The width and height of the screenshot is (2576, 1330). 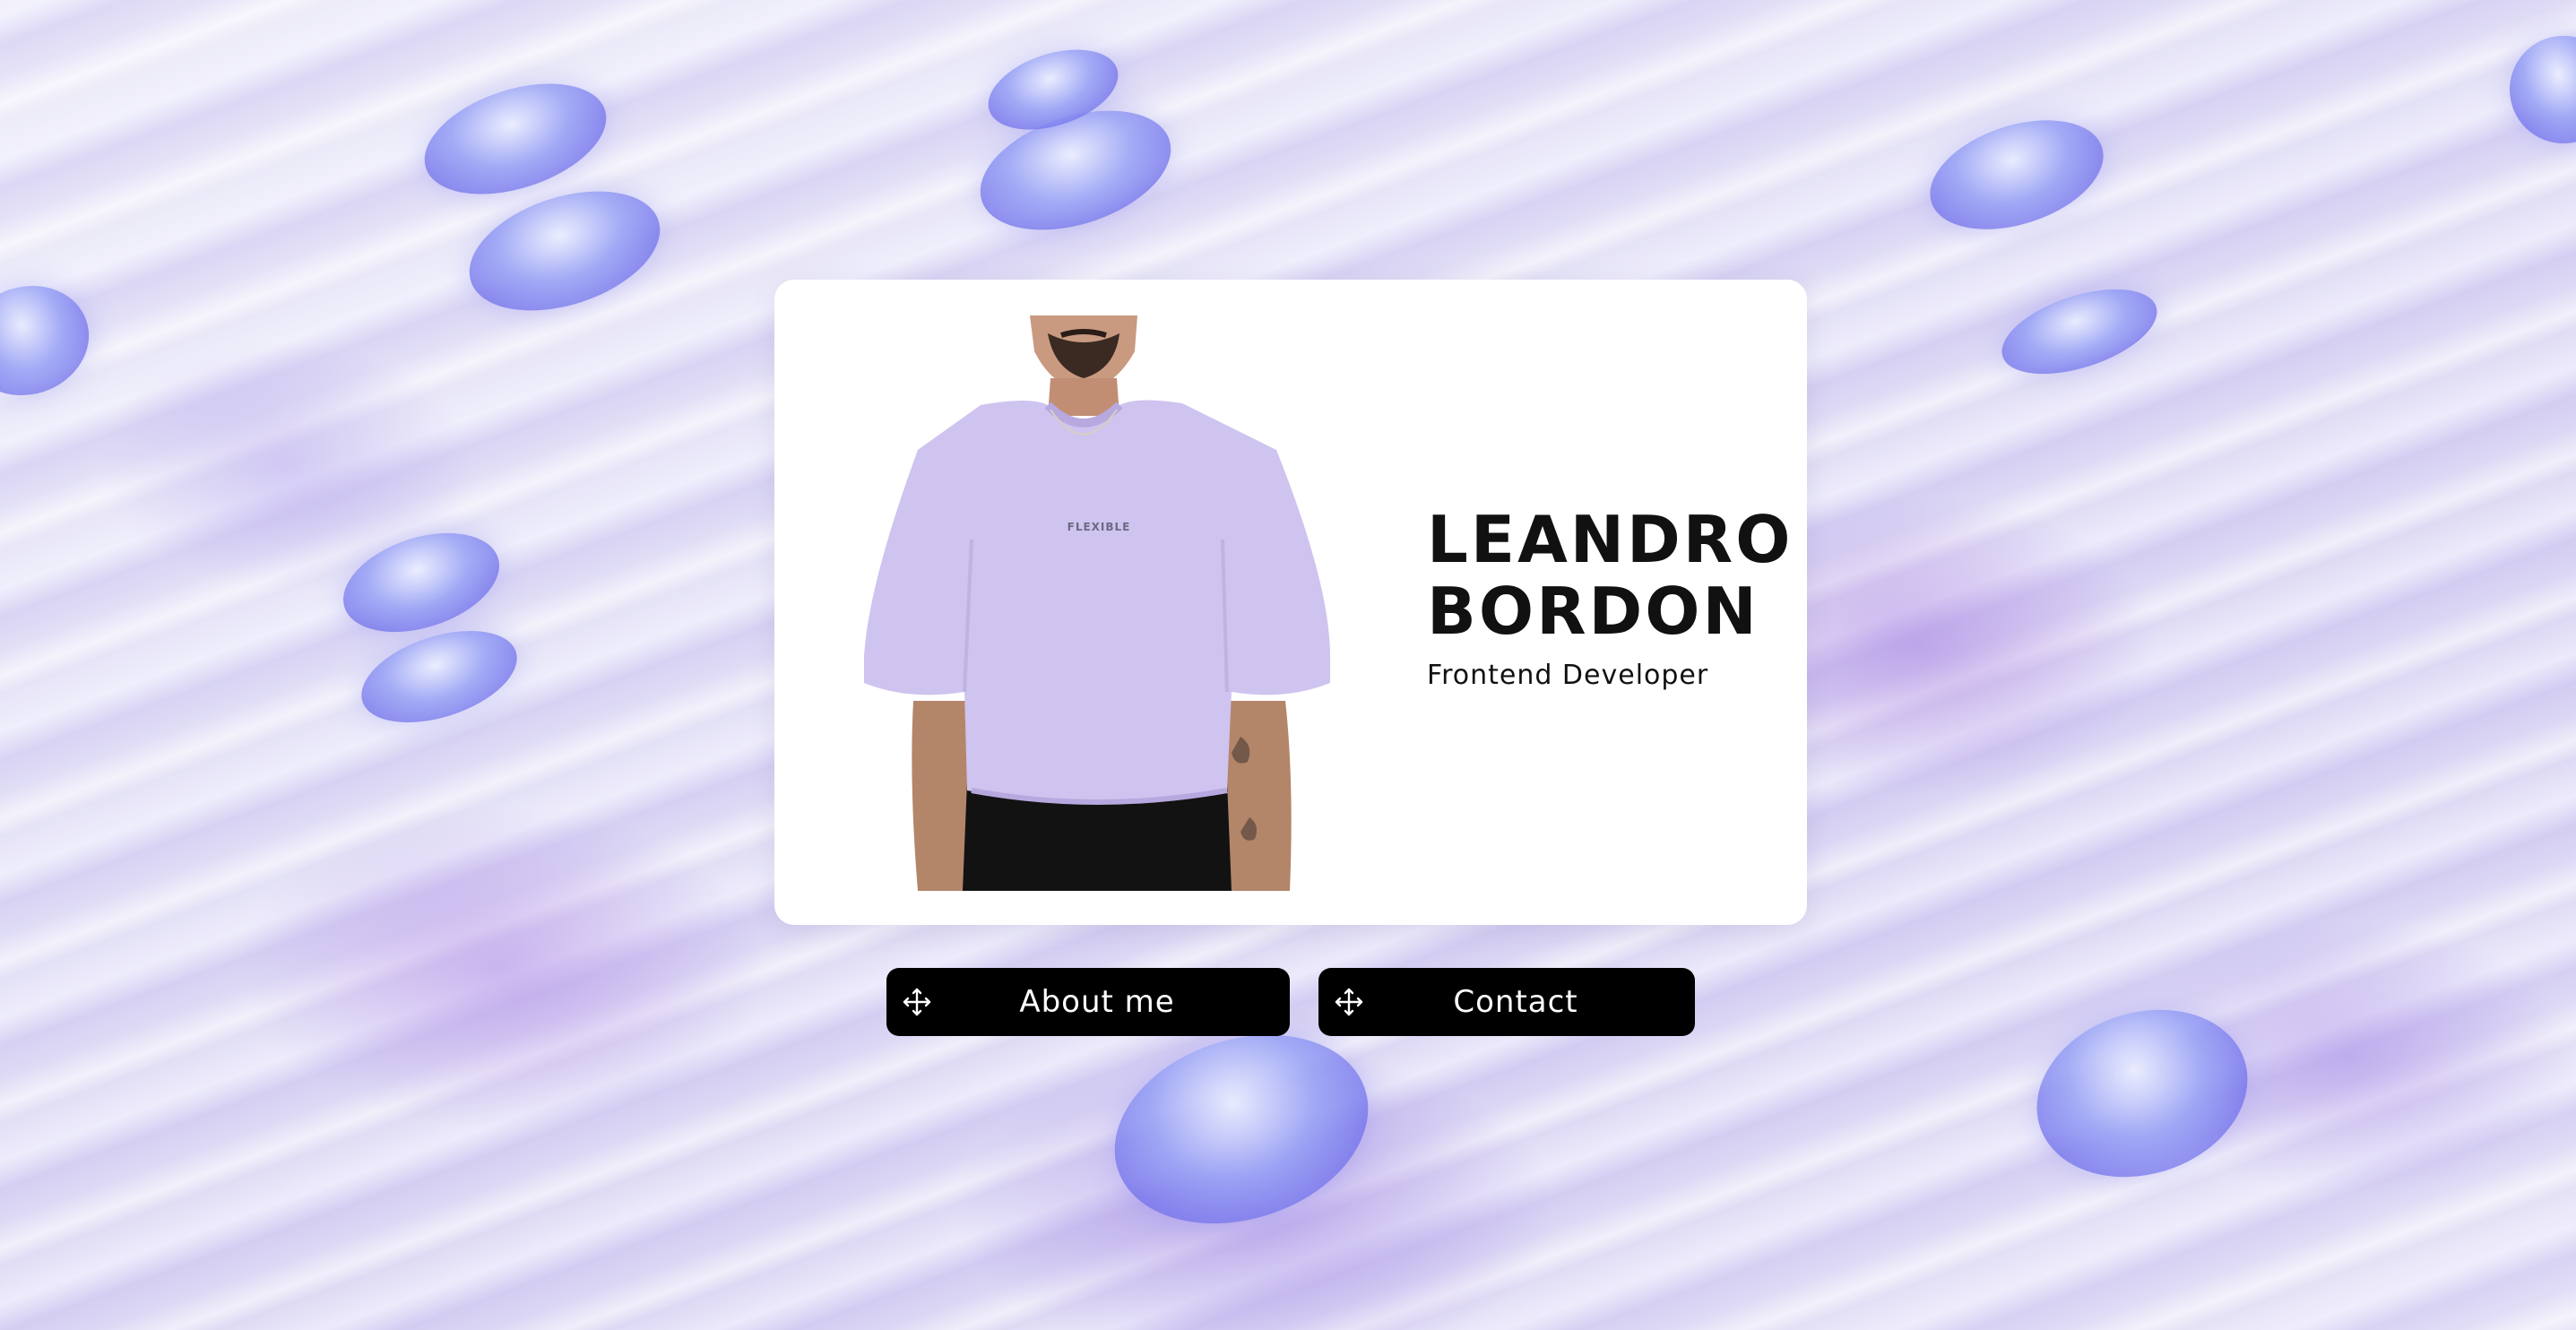 I want to click on about-me-button: About me, so click(x=1088, y=1002).